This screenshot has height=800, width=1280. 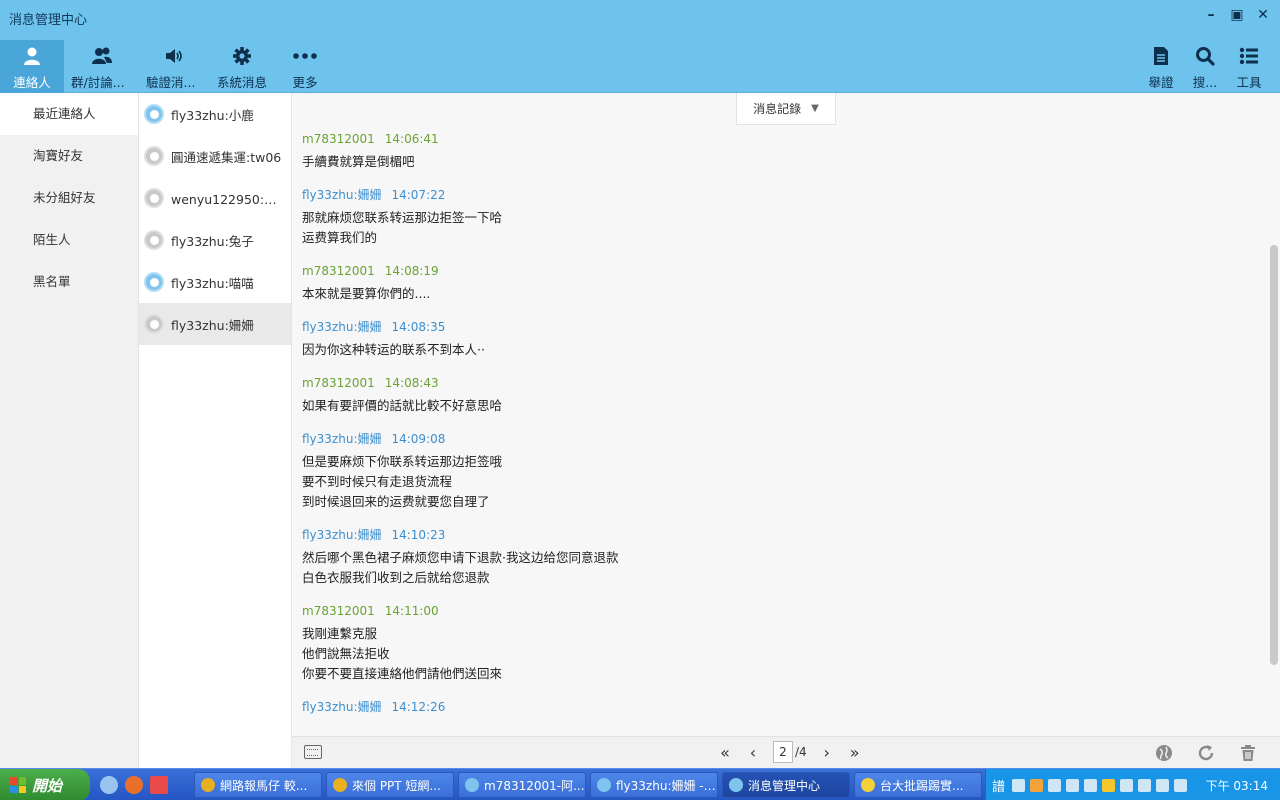 I want to click on contact-item-selected: fly33zhu:姍姍, so click(x=215, y=324).